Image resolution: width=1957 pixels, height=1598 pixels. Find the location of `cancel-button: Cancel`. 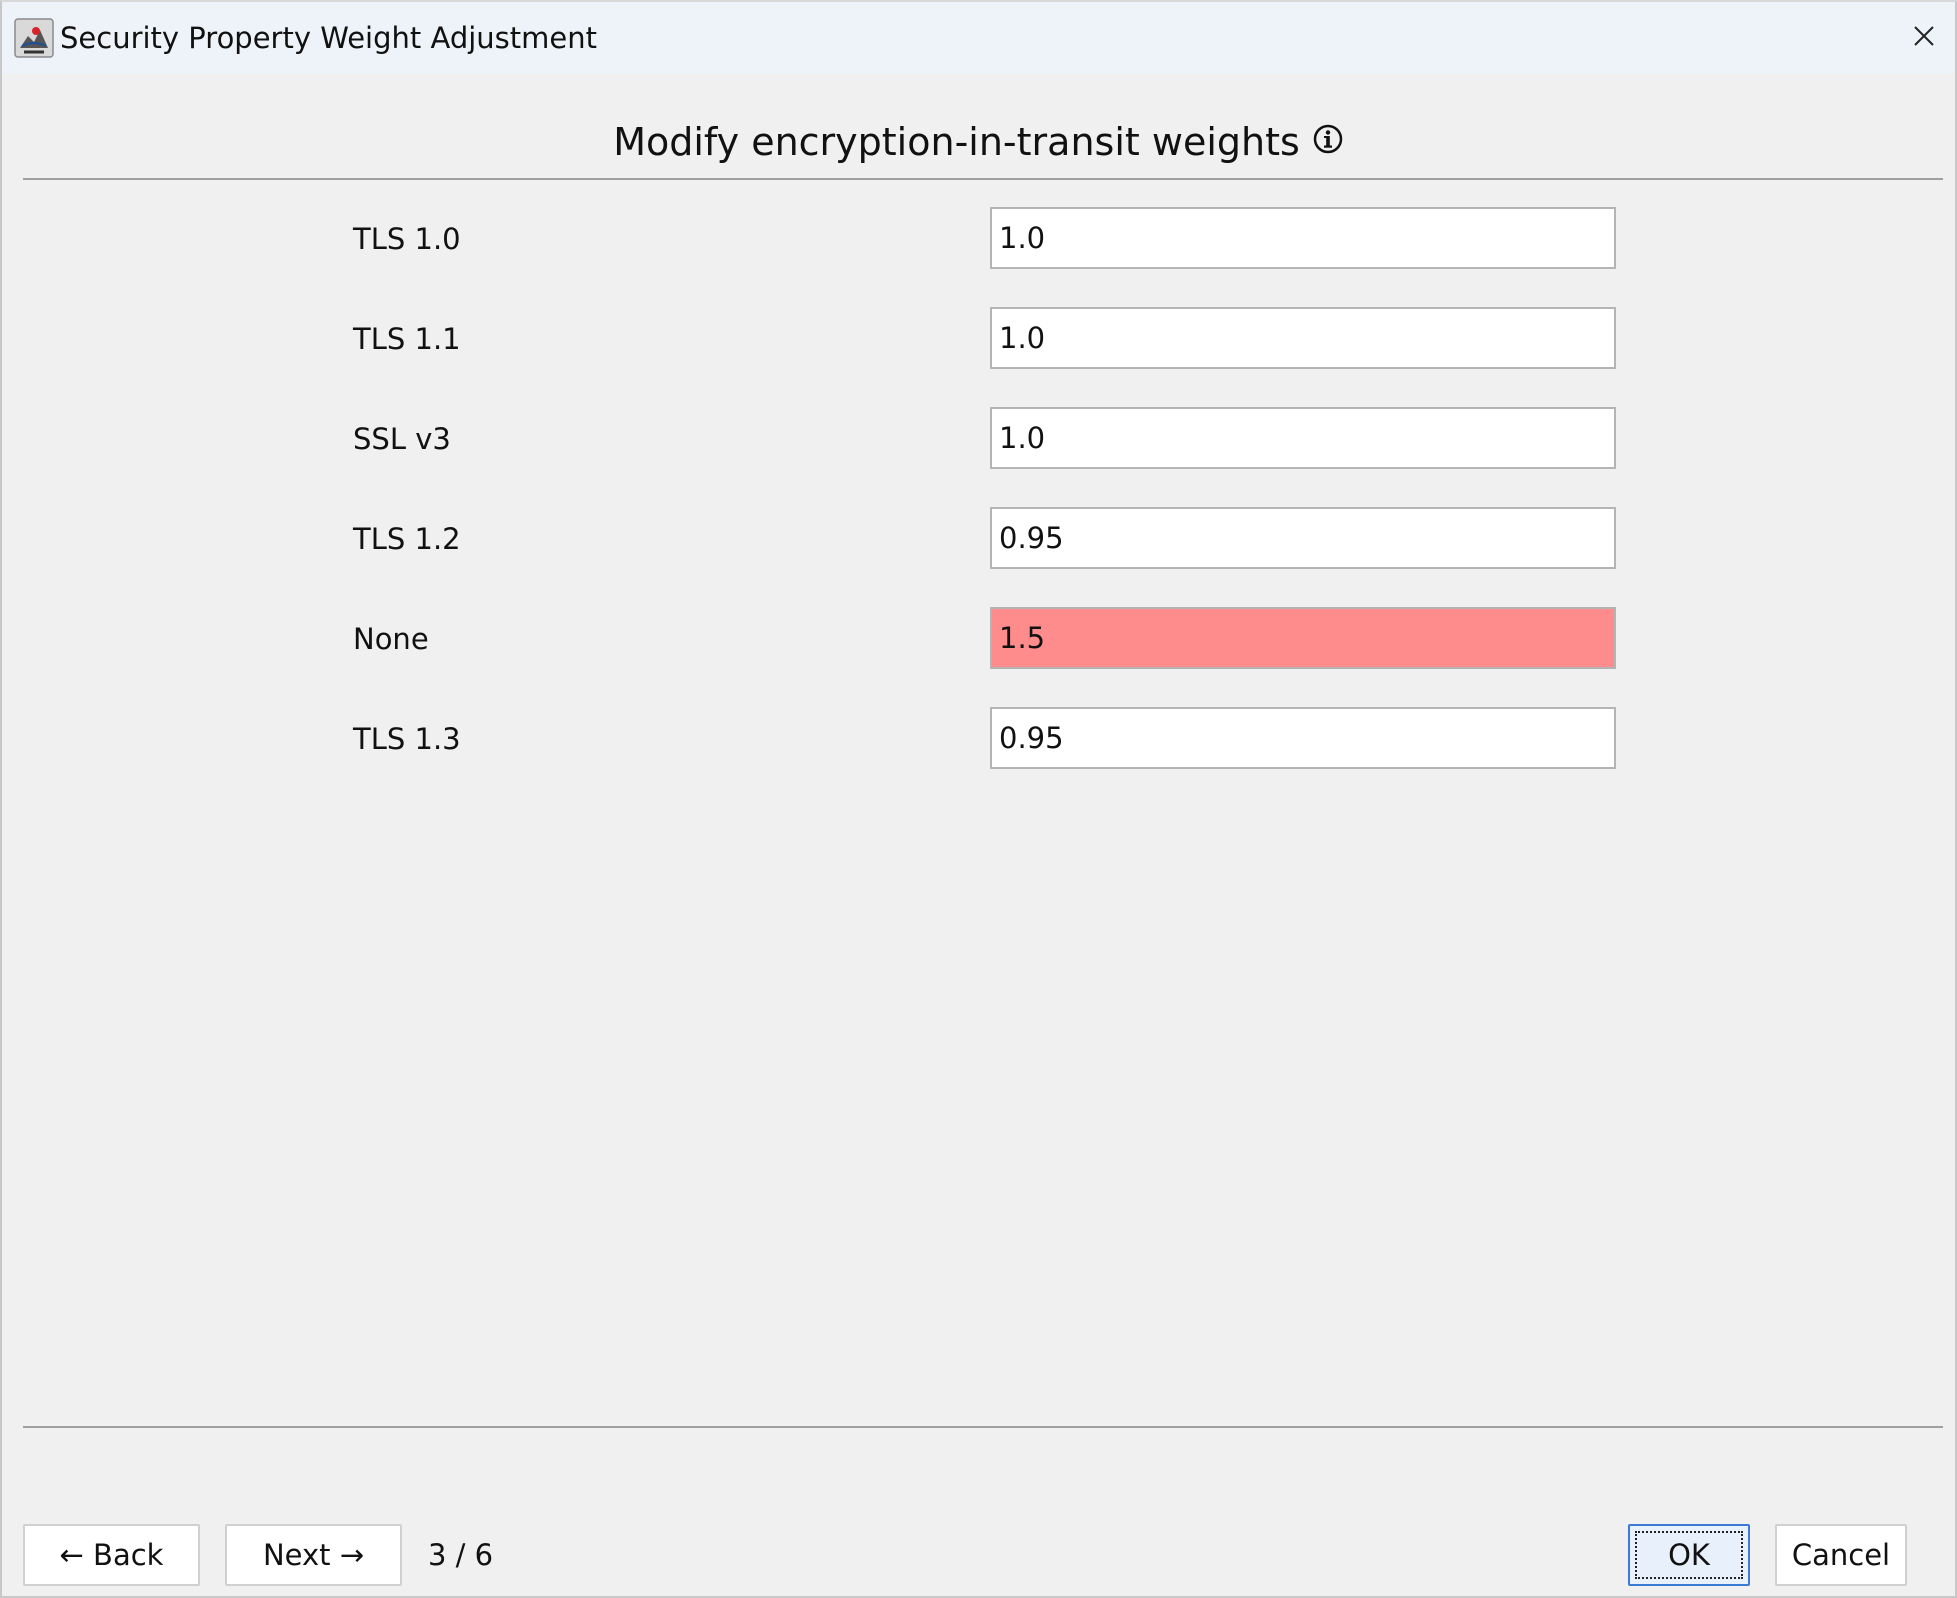

cancel-button: Cancel is located at coordinates (1841, 1555).